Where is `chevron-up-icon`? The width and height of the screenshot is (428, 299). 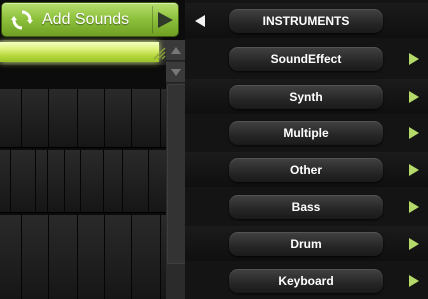 chevron-up-icon is located at coordinates (175, 50).